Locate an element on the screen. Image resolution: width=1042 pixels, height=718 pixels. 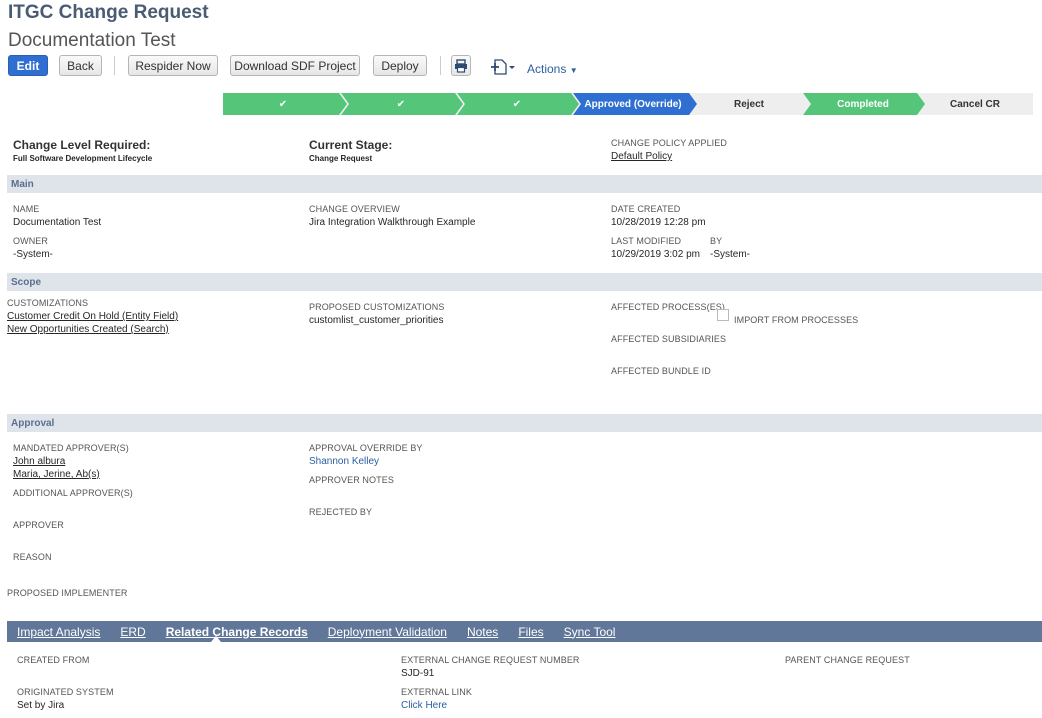
stage-reject: Reject is located at coordinates (749, 104).